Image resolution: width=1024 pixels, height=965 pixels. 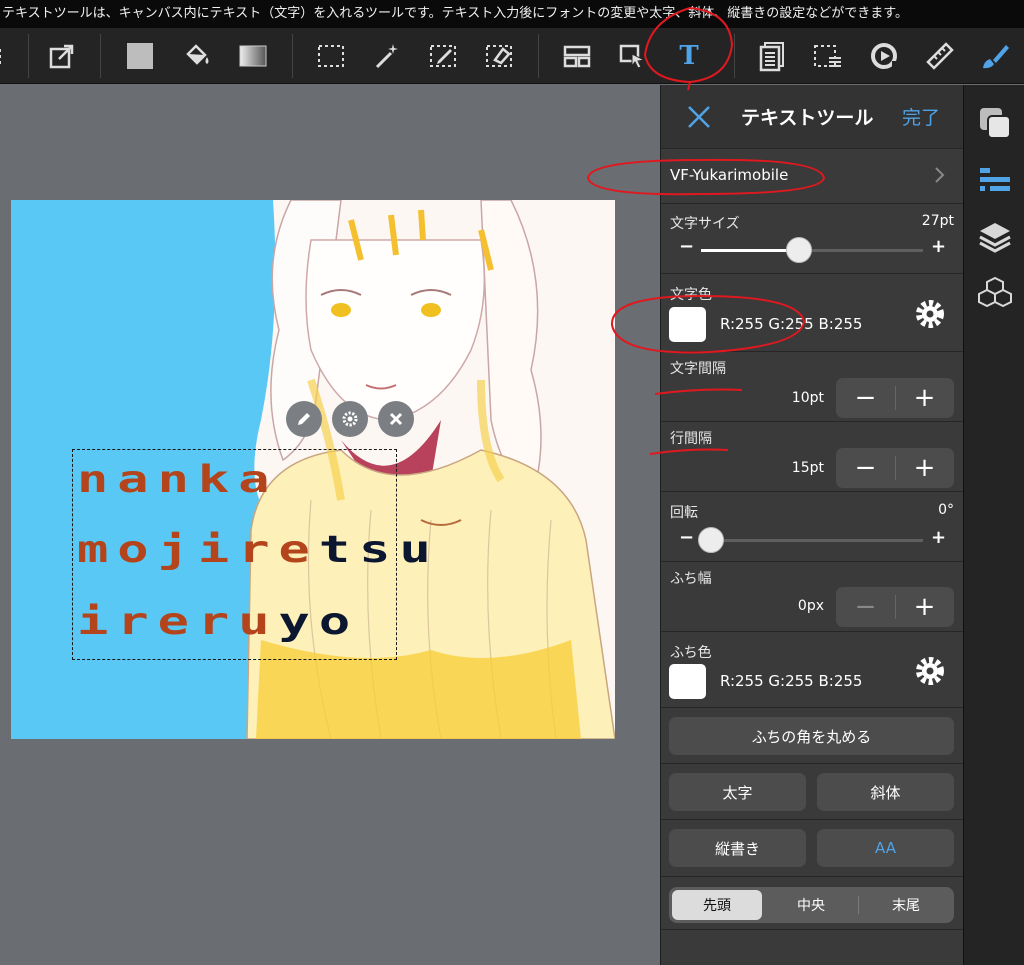 What do you see at coordinates (687, 681) in the screenshot?
I see `stroke-color-swatch` at bounding box center [687, 681].